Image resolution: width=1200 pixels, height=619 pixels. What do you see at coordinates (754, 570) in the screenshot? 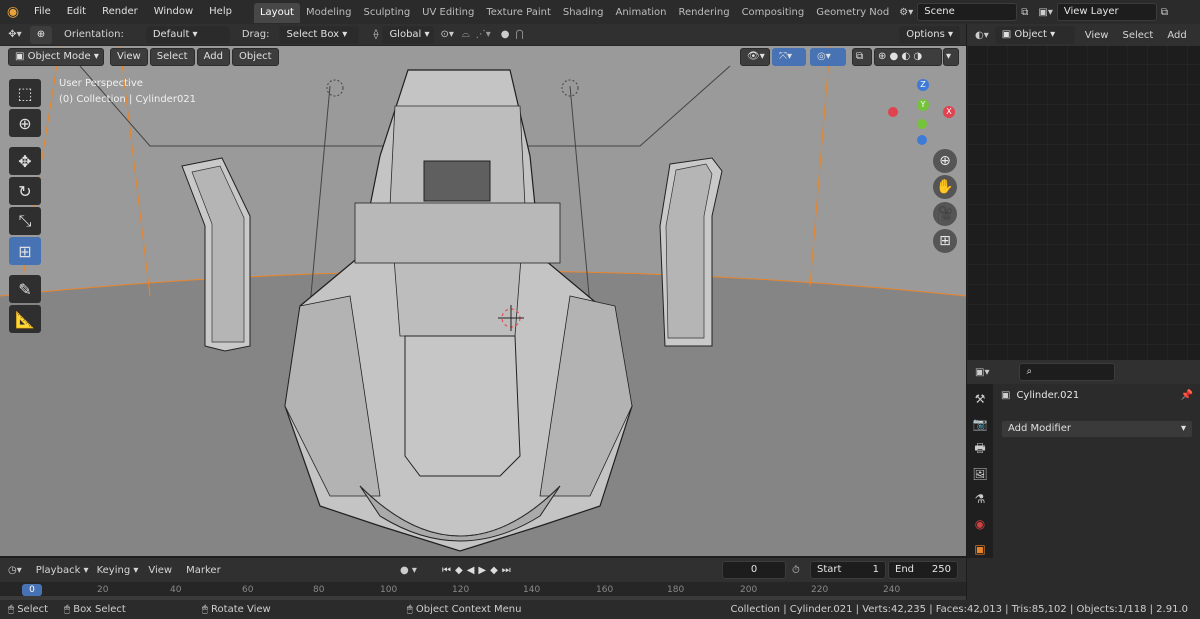
I see `current-frame-field: 0` at bounding box center [754, 570].